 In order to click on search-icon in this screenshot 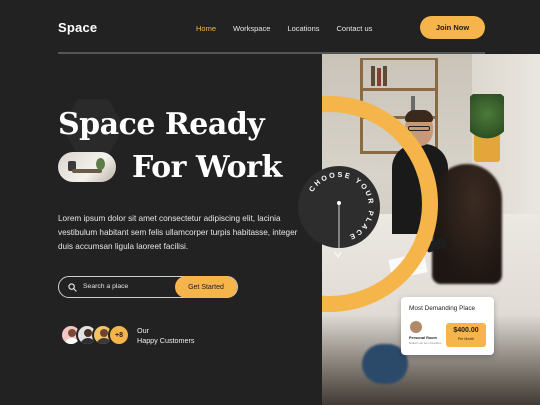, I will do `click(72, 287)`.